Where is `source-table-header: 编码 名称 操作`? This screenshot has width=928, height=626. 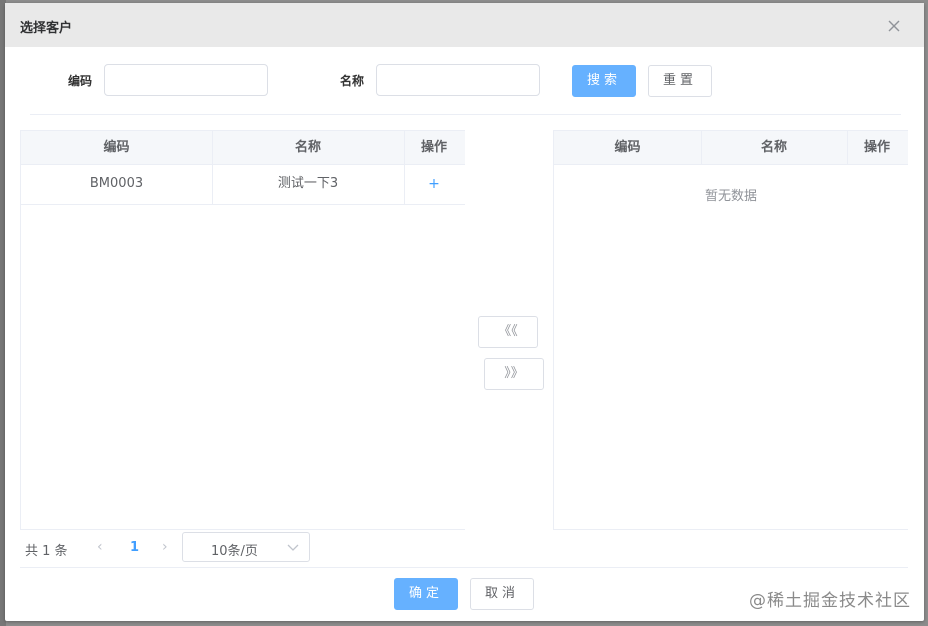 source-table-header: 编码 名称 操作 is located at coordinates (243, 148).